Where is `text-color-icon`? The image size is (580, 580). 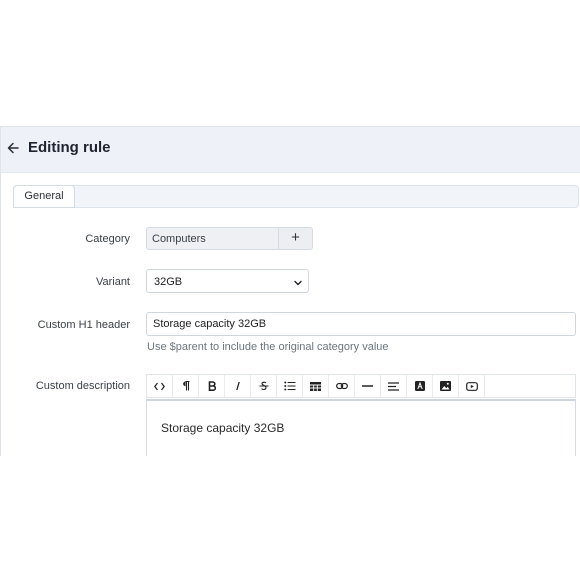
text-color-icon is located at coordinates (420, 386).